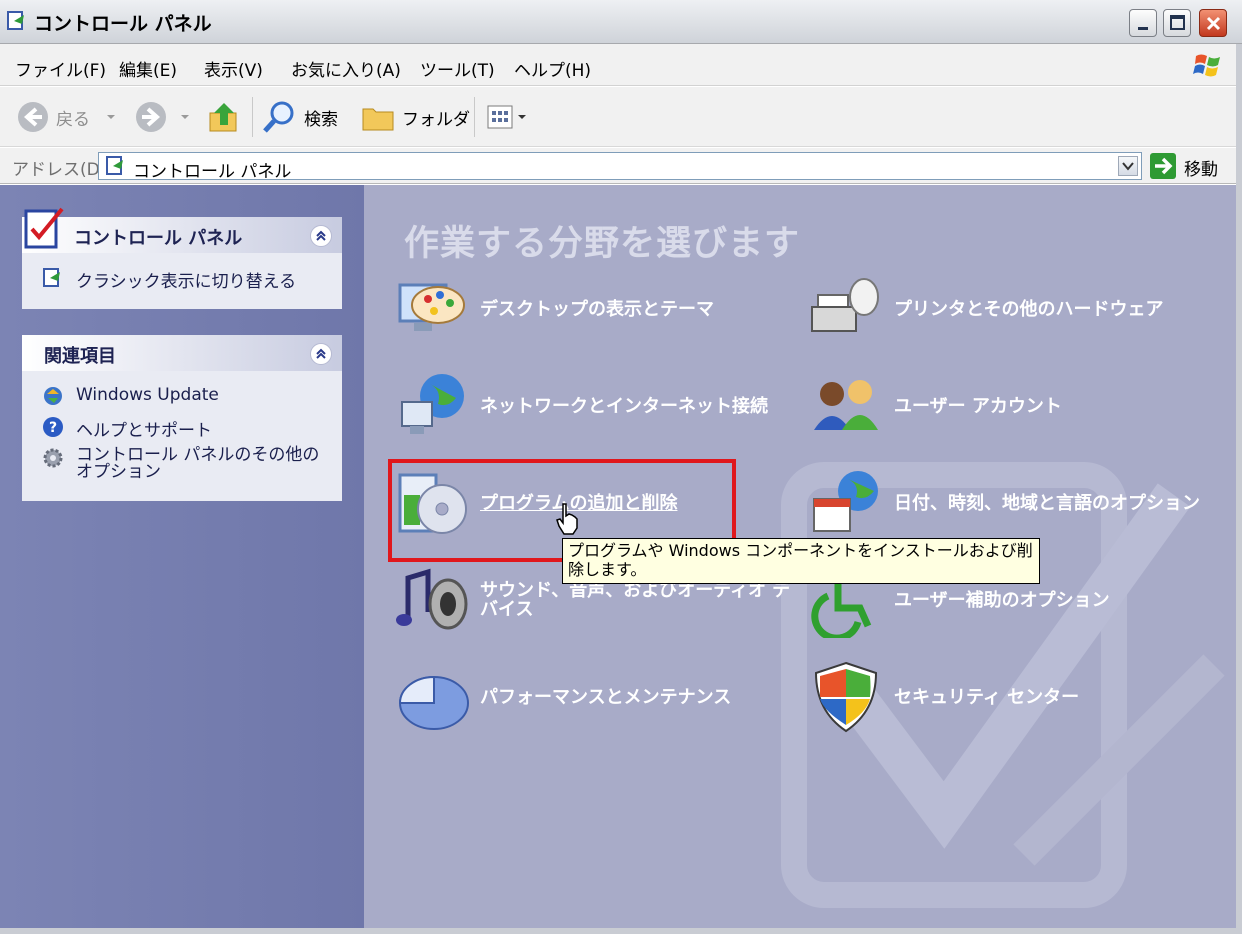 The image size is (1242, 934). What do you see at coordinates (621, 931) in the screenshot?
I see `window-frame-bottom` at bounding box center [621, 931].